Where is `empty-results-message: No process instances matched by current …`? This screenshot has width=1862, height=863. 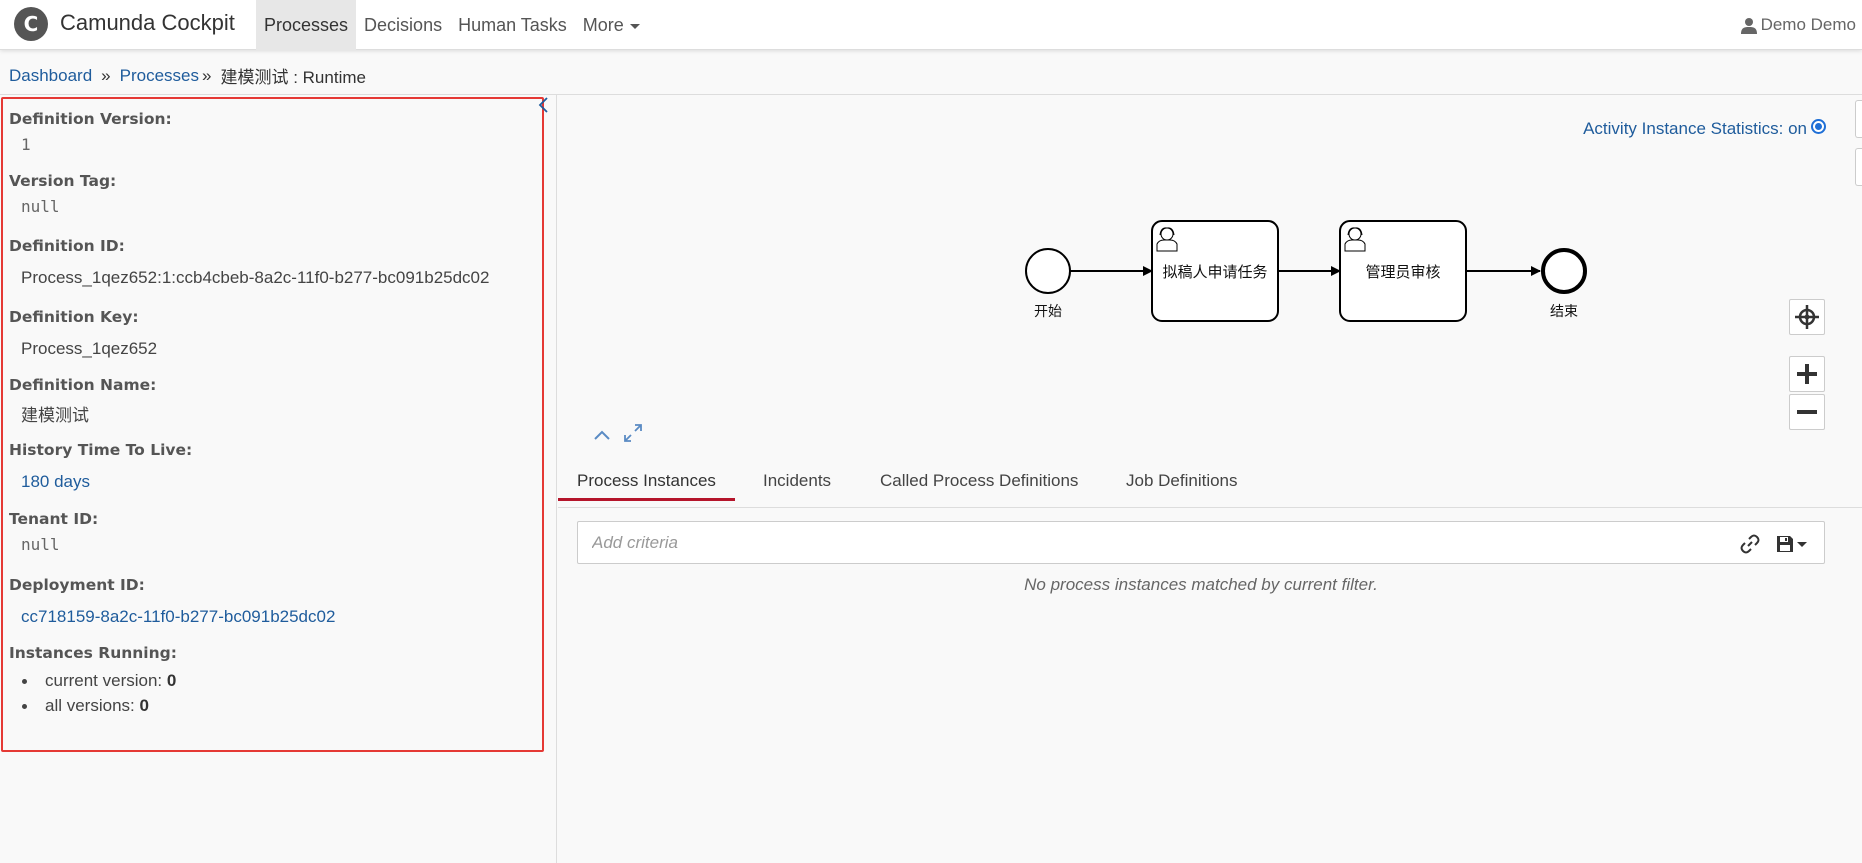
empty-results-message: No process instances matched by current … is located at coordinates (1201, 584).